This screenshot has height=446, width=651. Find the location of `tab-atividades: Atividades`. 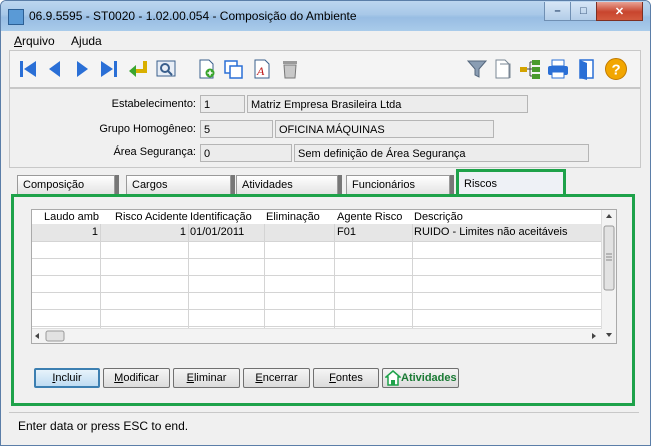

tab-atividades: Atividades is located at coordinates (287, 184).